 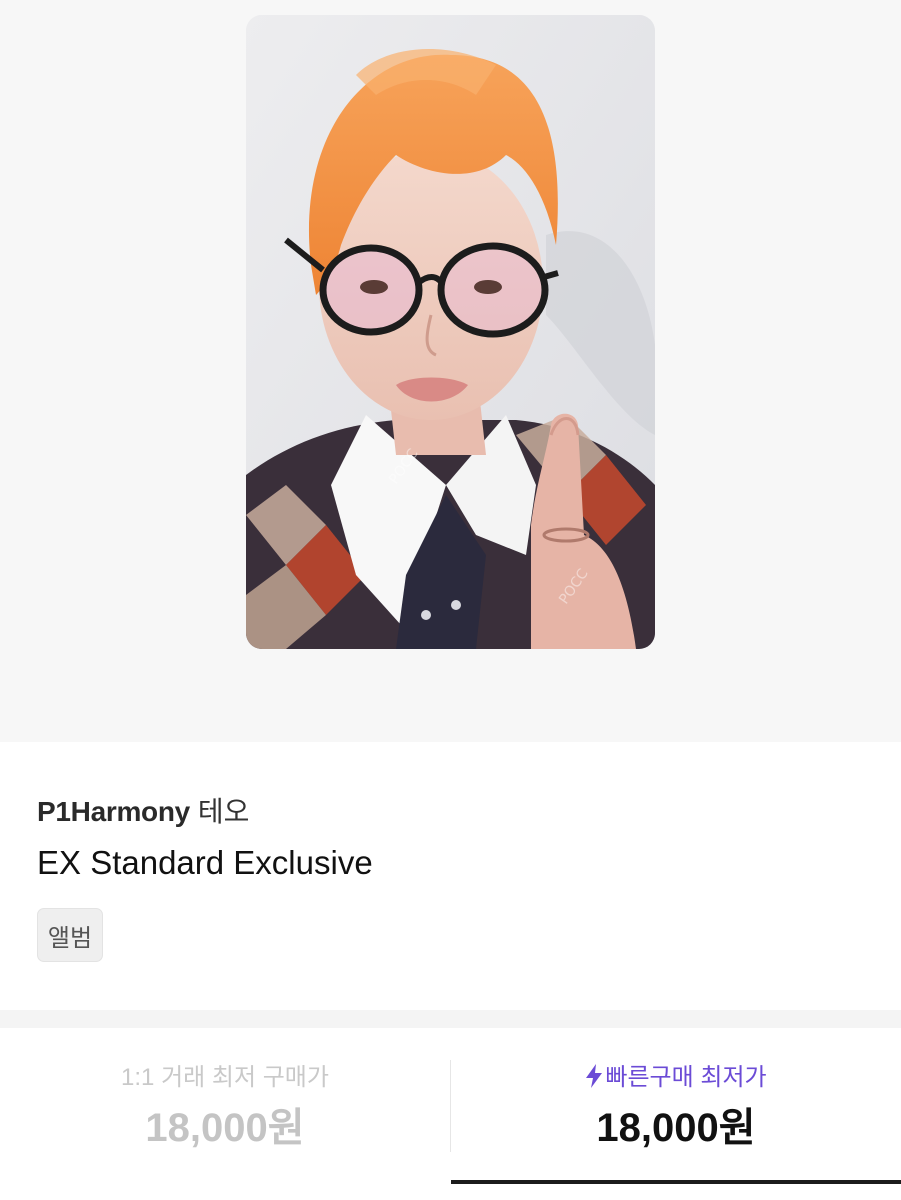 I want to click on tab-label: 빠른구매 최저가, so click(x=686, y=1077).